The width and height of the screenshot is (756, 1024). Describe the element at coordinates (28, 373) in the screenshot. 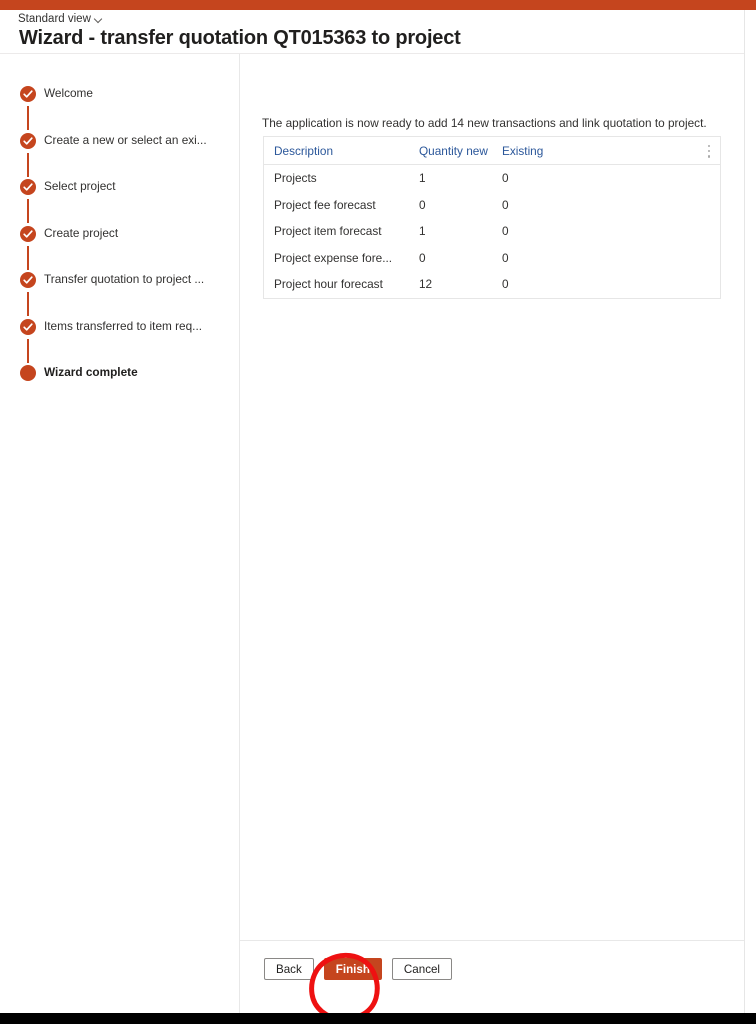

I see `step-current-icon` at that location.